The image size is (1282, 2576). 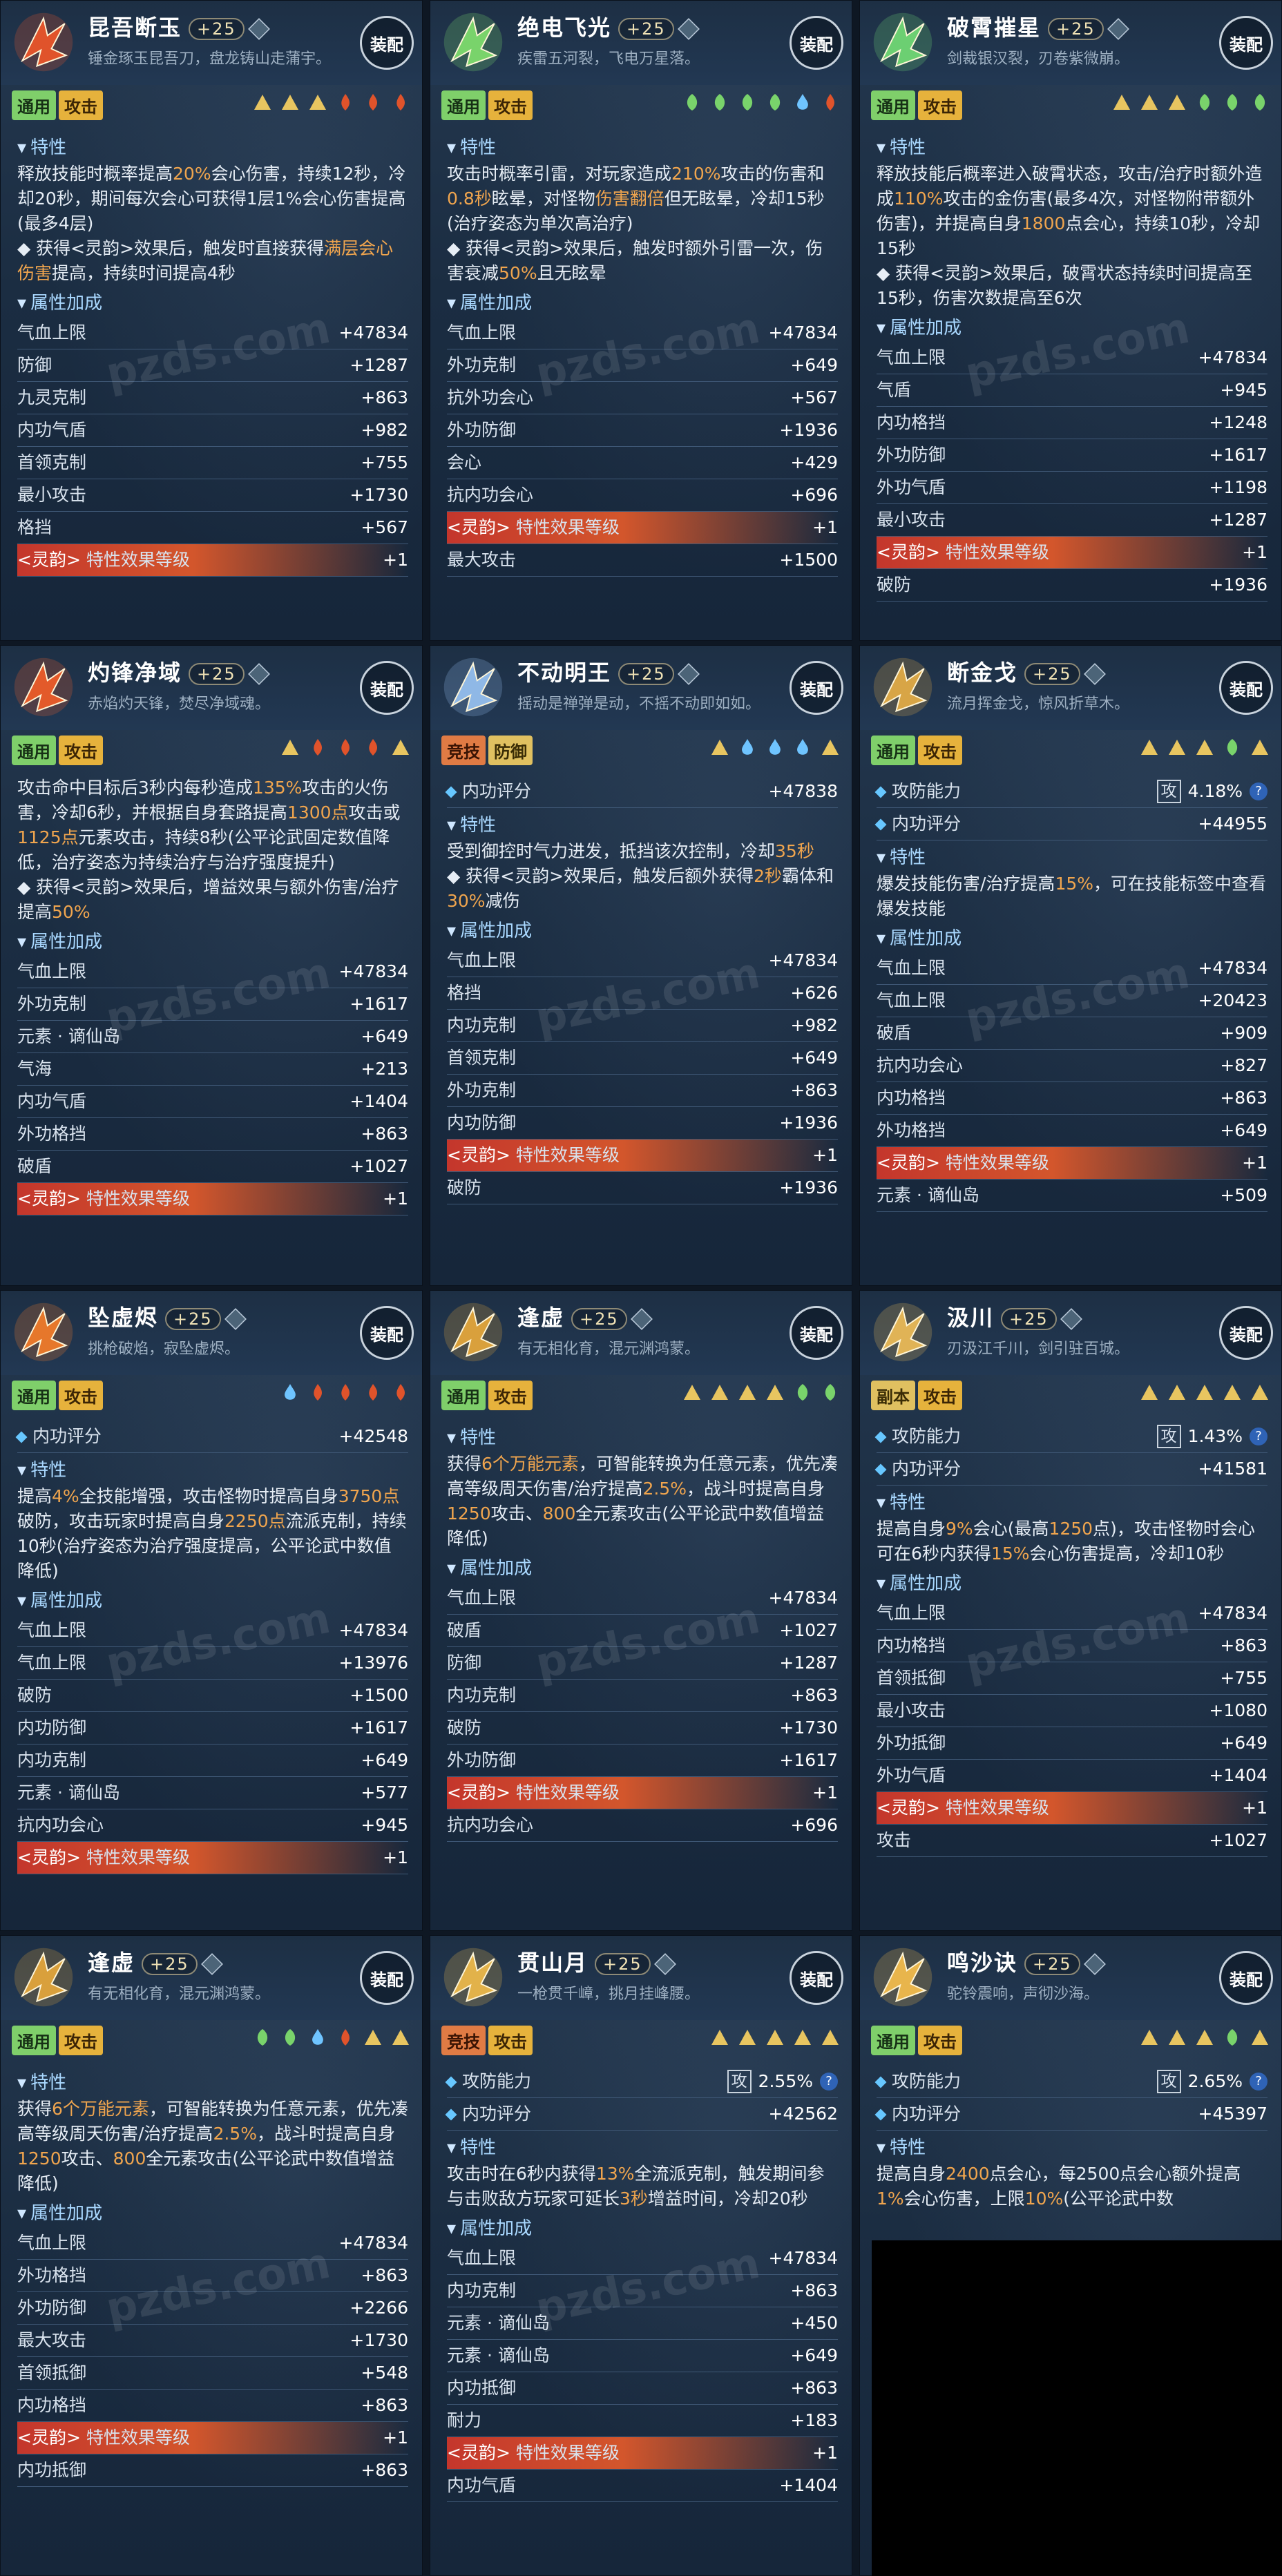 I want to click on trait-text: ◆ 获得<灵韵>效果后，破霄状态持续时间提高至15秒，伤害次数提高至6次, so click(x=1072, y=286).